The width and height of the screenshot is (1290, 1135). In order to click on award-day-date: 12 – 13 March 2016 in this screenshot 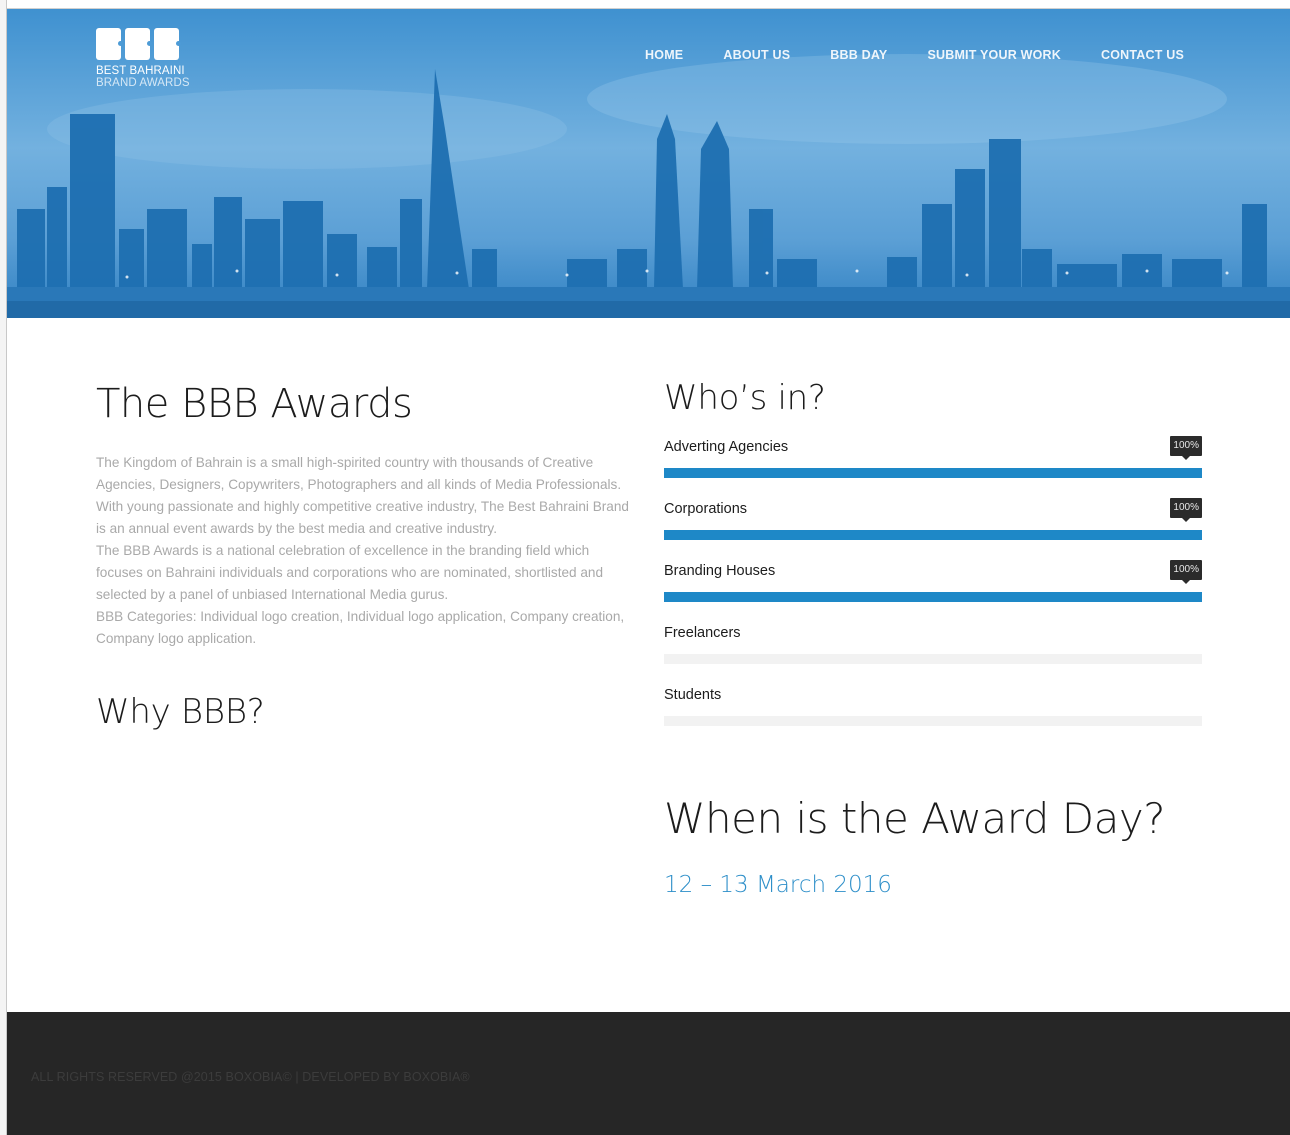, I will do `click(778, 885)`.